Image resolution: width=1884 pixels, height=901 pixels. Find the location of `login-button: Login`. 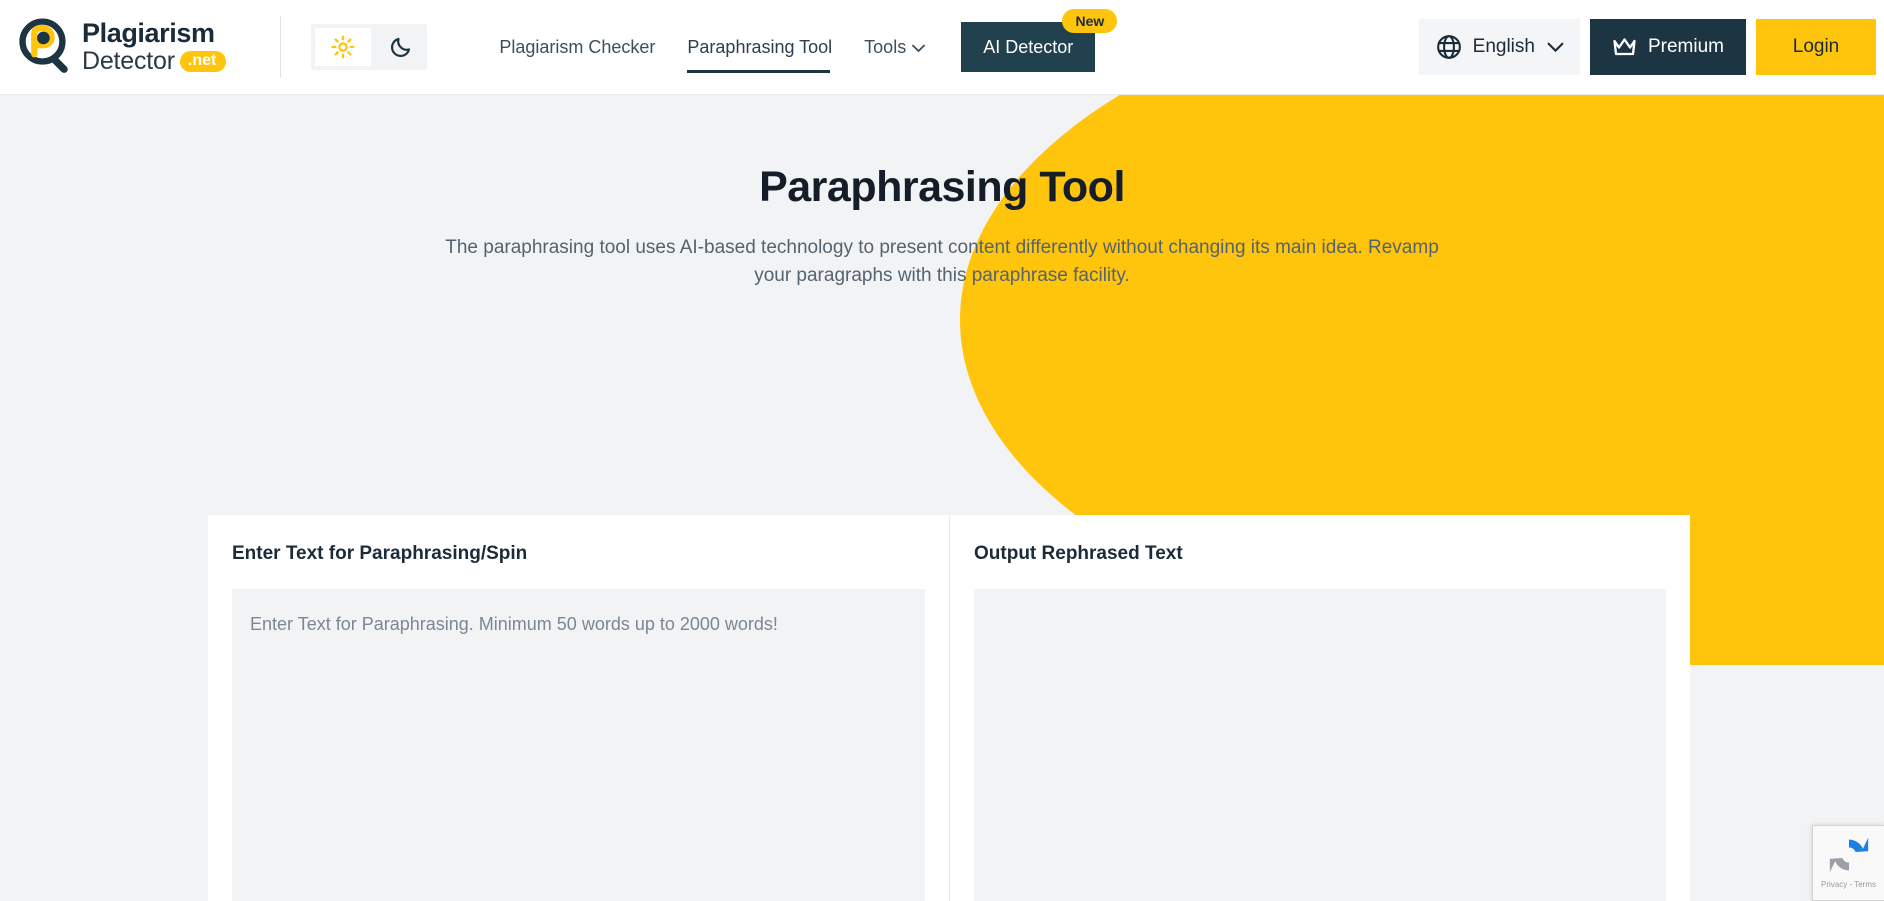

login-button: Login is located at coordinates (1816, 47).